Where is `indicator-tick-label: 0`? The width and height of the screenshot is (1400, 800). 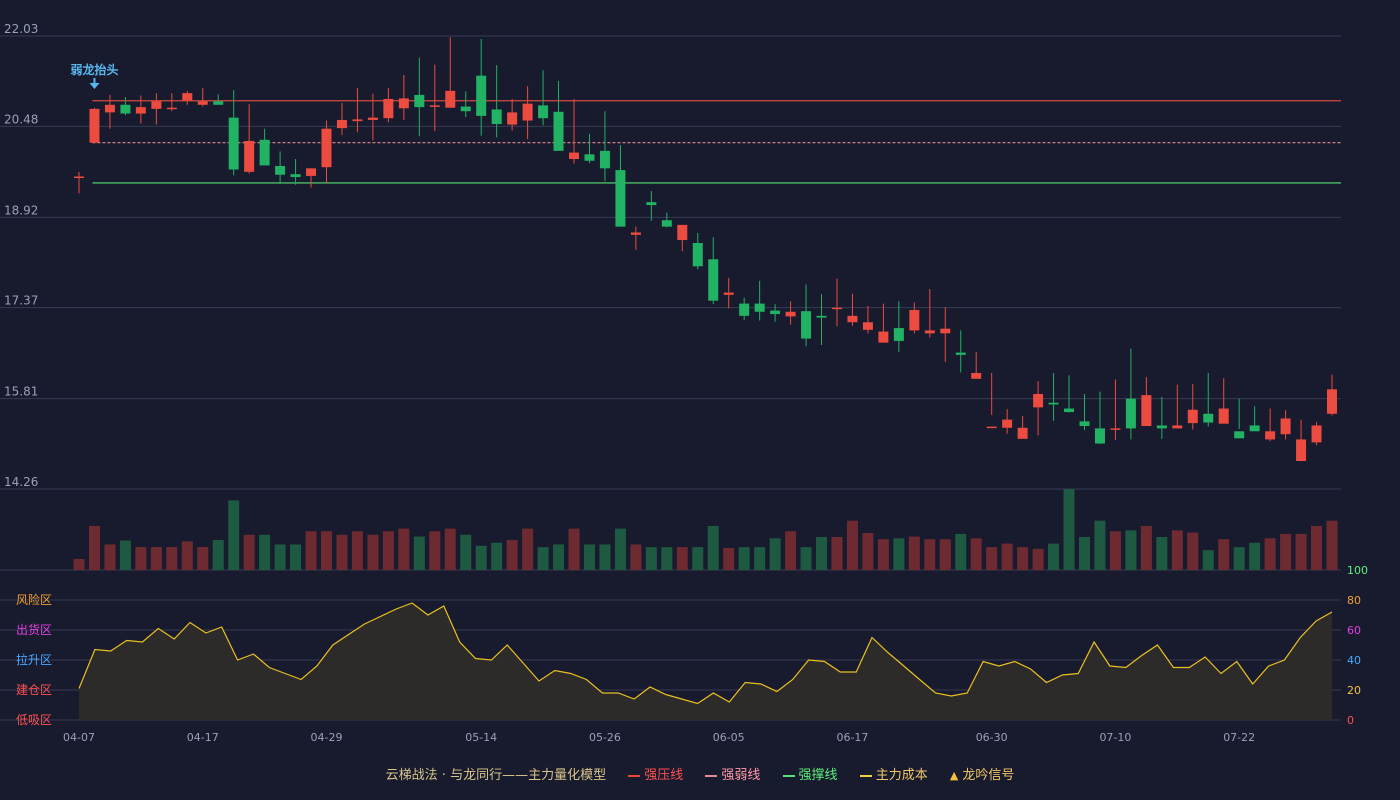 indicator-tick-label: 0 is located at coordinates (1350, 720).